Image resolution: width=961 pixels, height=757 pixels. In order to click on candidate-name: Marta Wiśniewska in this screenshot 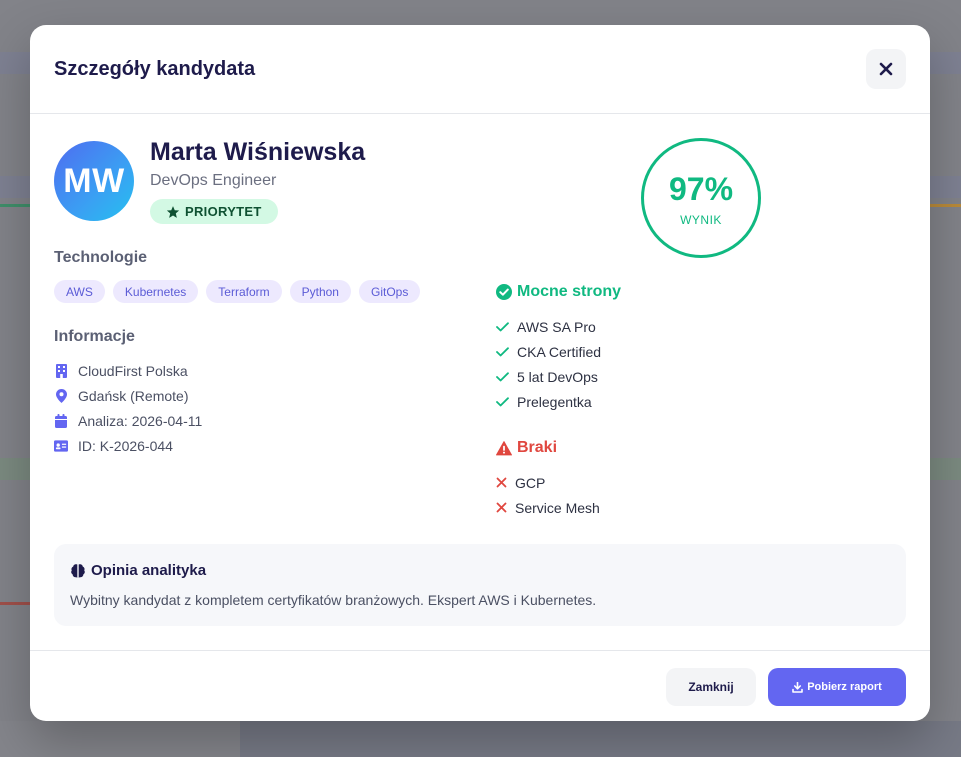, I will do `click(258, 152)`.